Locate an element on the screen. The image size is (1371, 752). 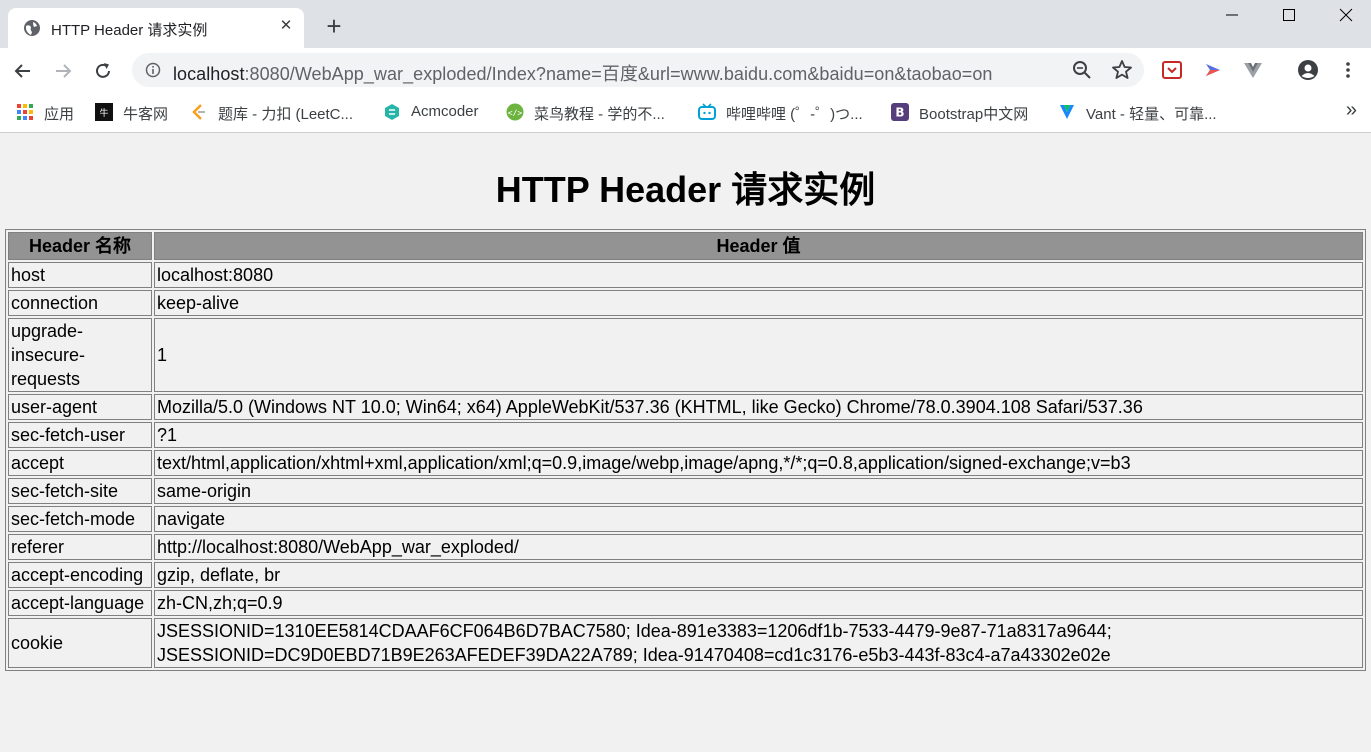
close-window-button is located at coordinates (1344, 15).